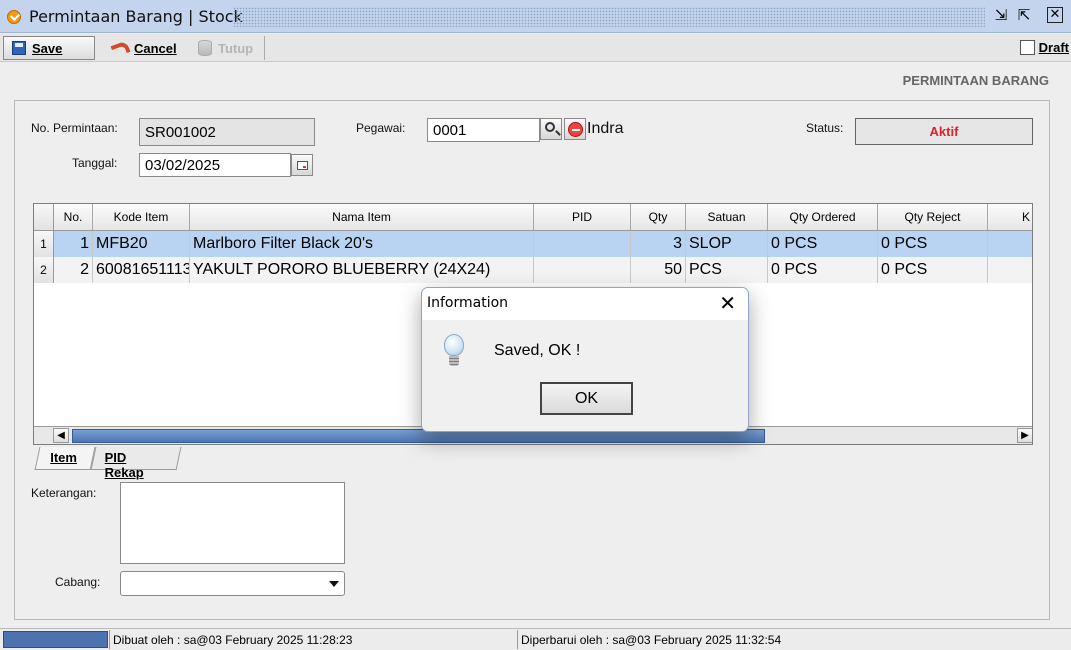  I want to click on column-header-nama-item: Nama Item, so click(362, 217).